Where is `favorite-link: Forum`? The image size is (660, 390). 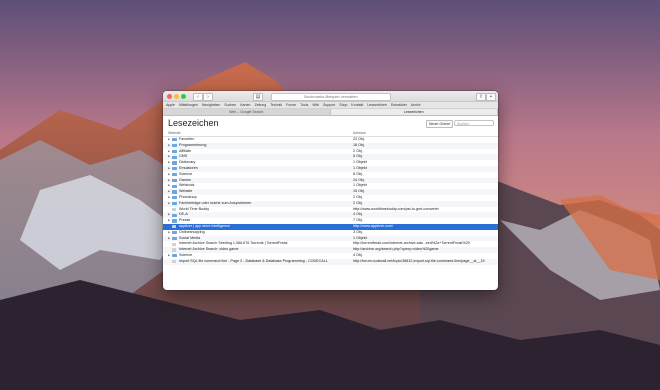
favorite-link: Forum is located at coordinates (291, 105).